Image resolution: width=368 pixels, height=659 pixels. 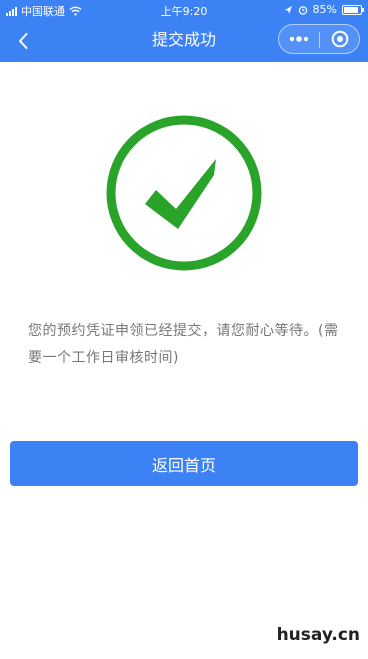 I want to click on location-icon, so click(x=288, y=9).